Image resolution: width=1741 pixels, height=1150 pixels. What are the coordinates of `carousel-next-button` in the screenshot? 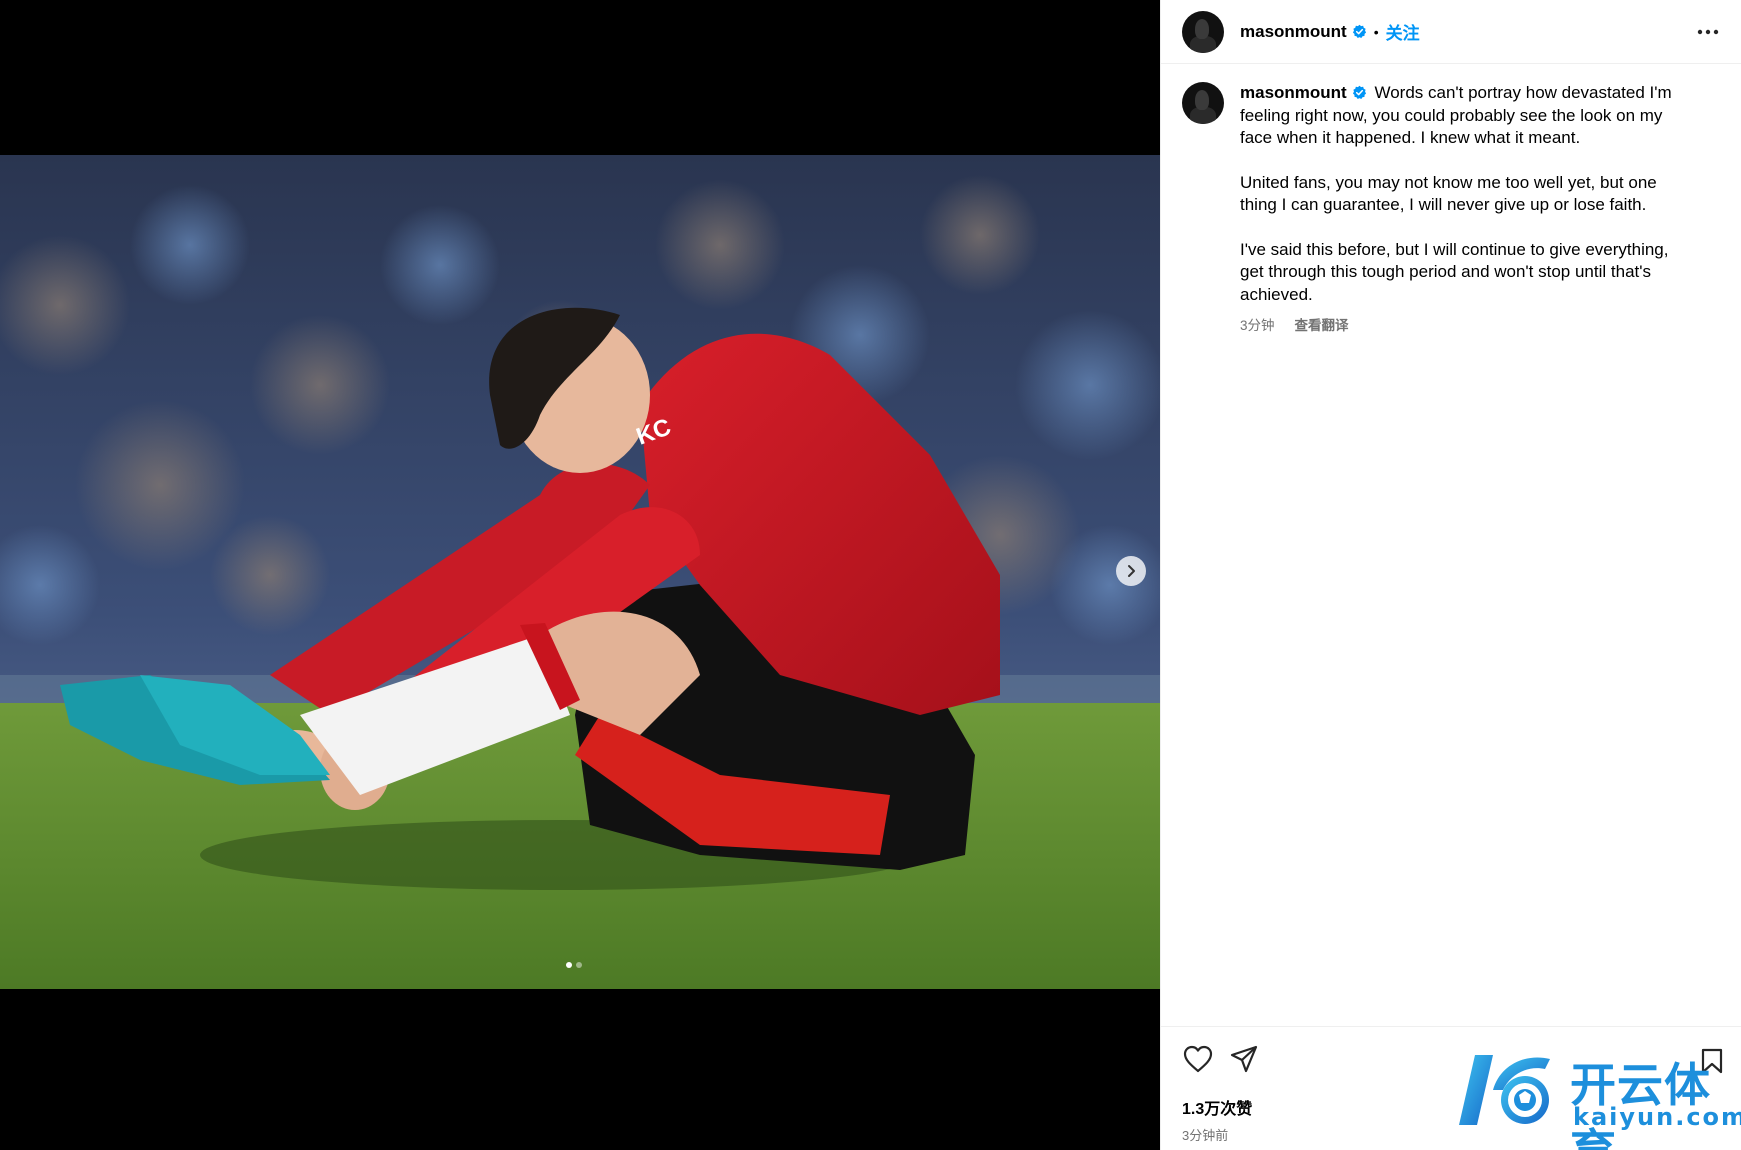 It's located at (1131, 571).